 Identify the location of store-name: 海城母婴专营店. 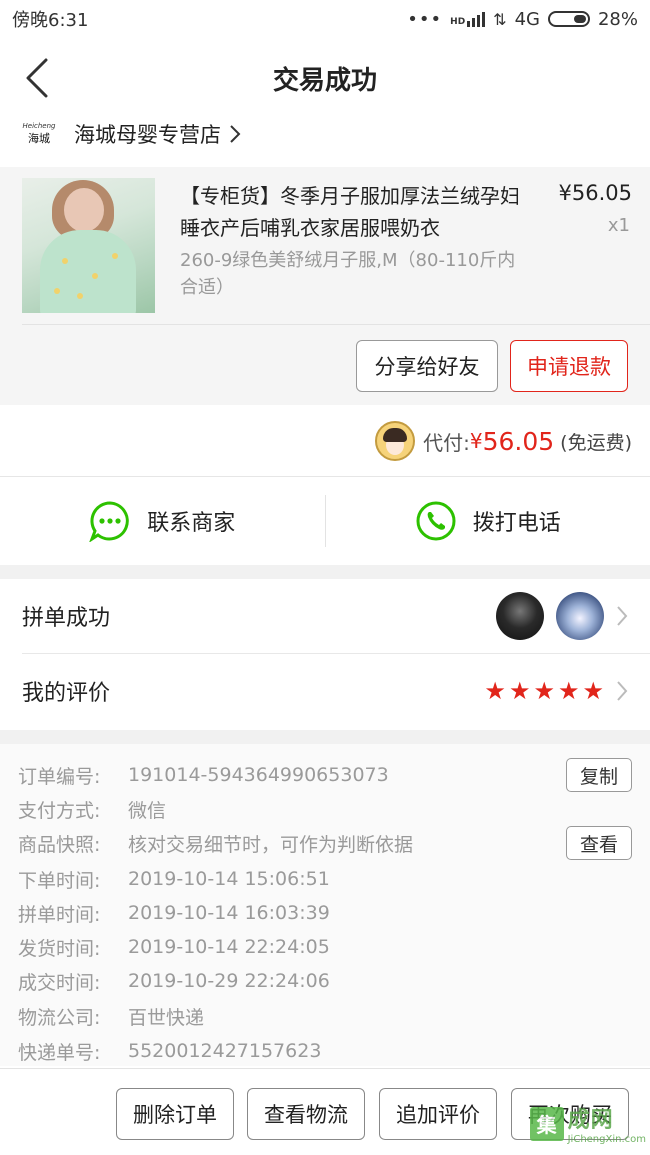
(147, 135).